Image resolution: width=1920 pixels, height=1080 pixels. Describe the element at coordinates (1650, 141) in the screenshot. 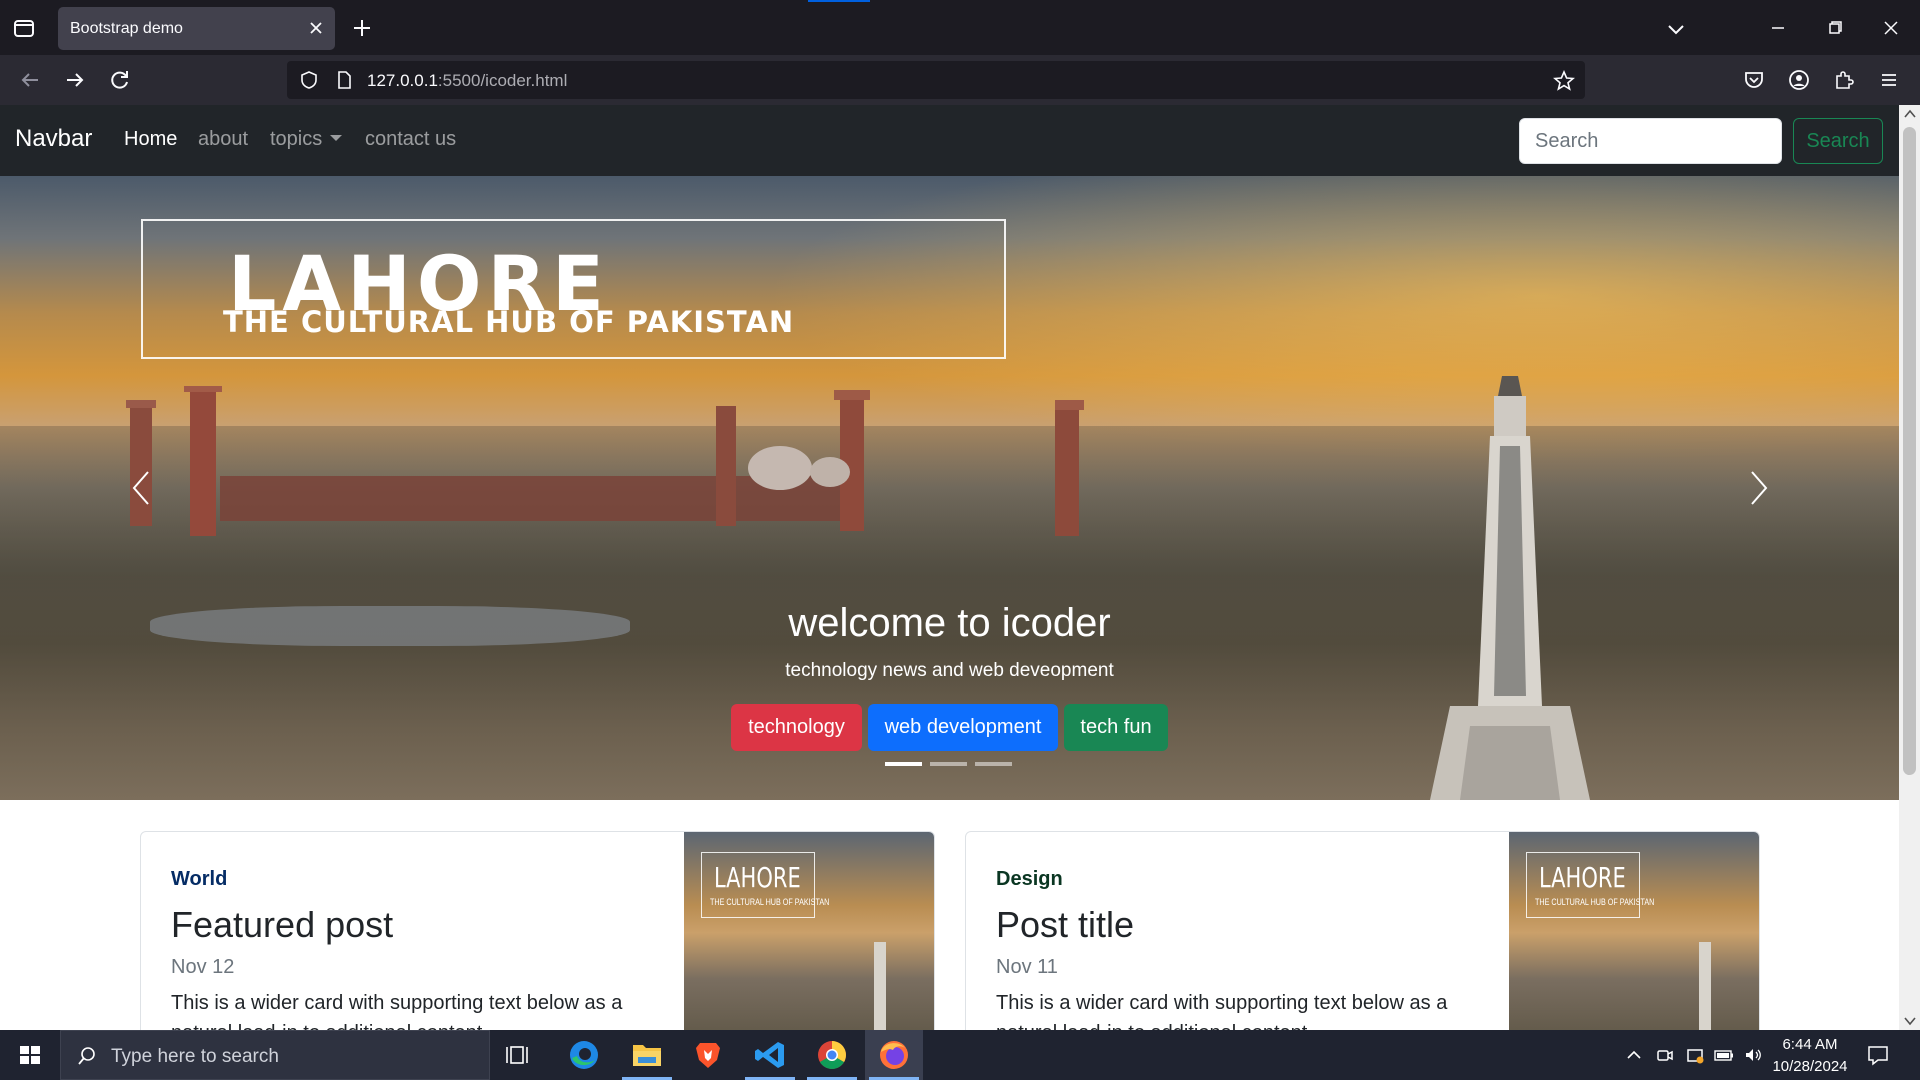

I see `search-input` at that location.